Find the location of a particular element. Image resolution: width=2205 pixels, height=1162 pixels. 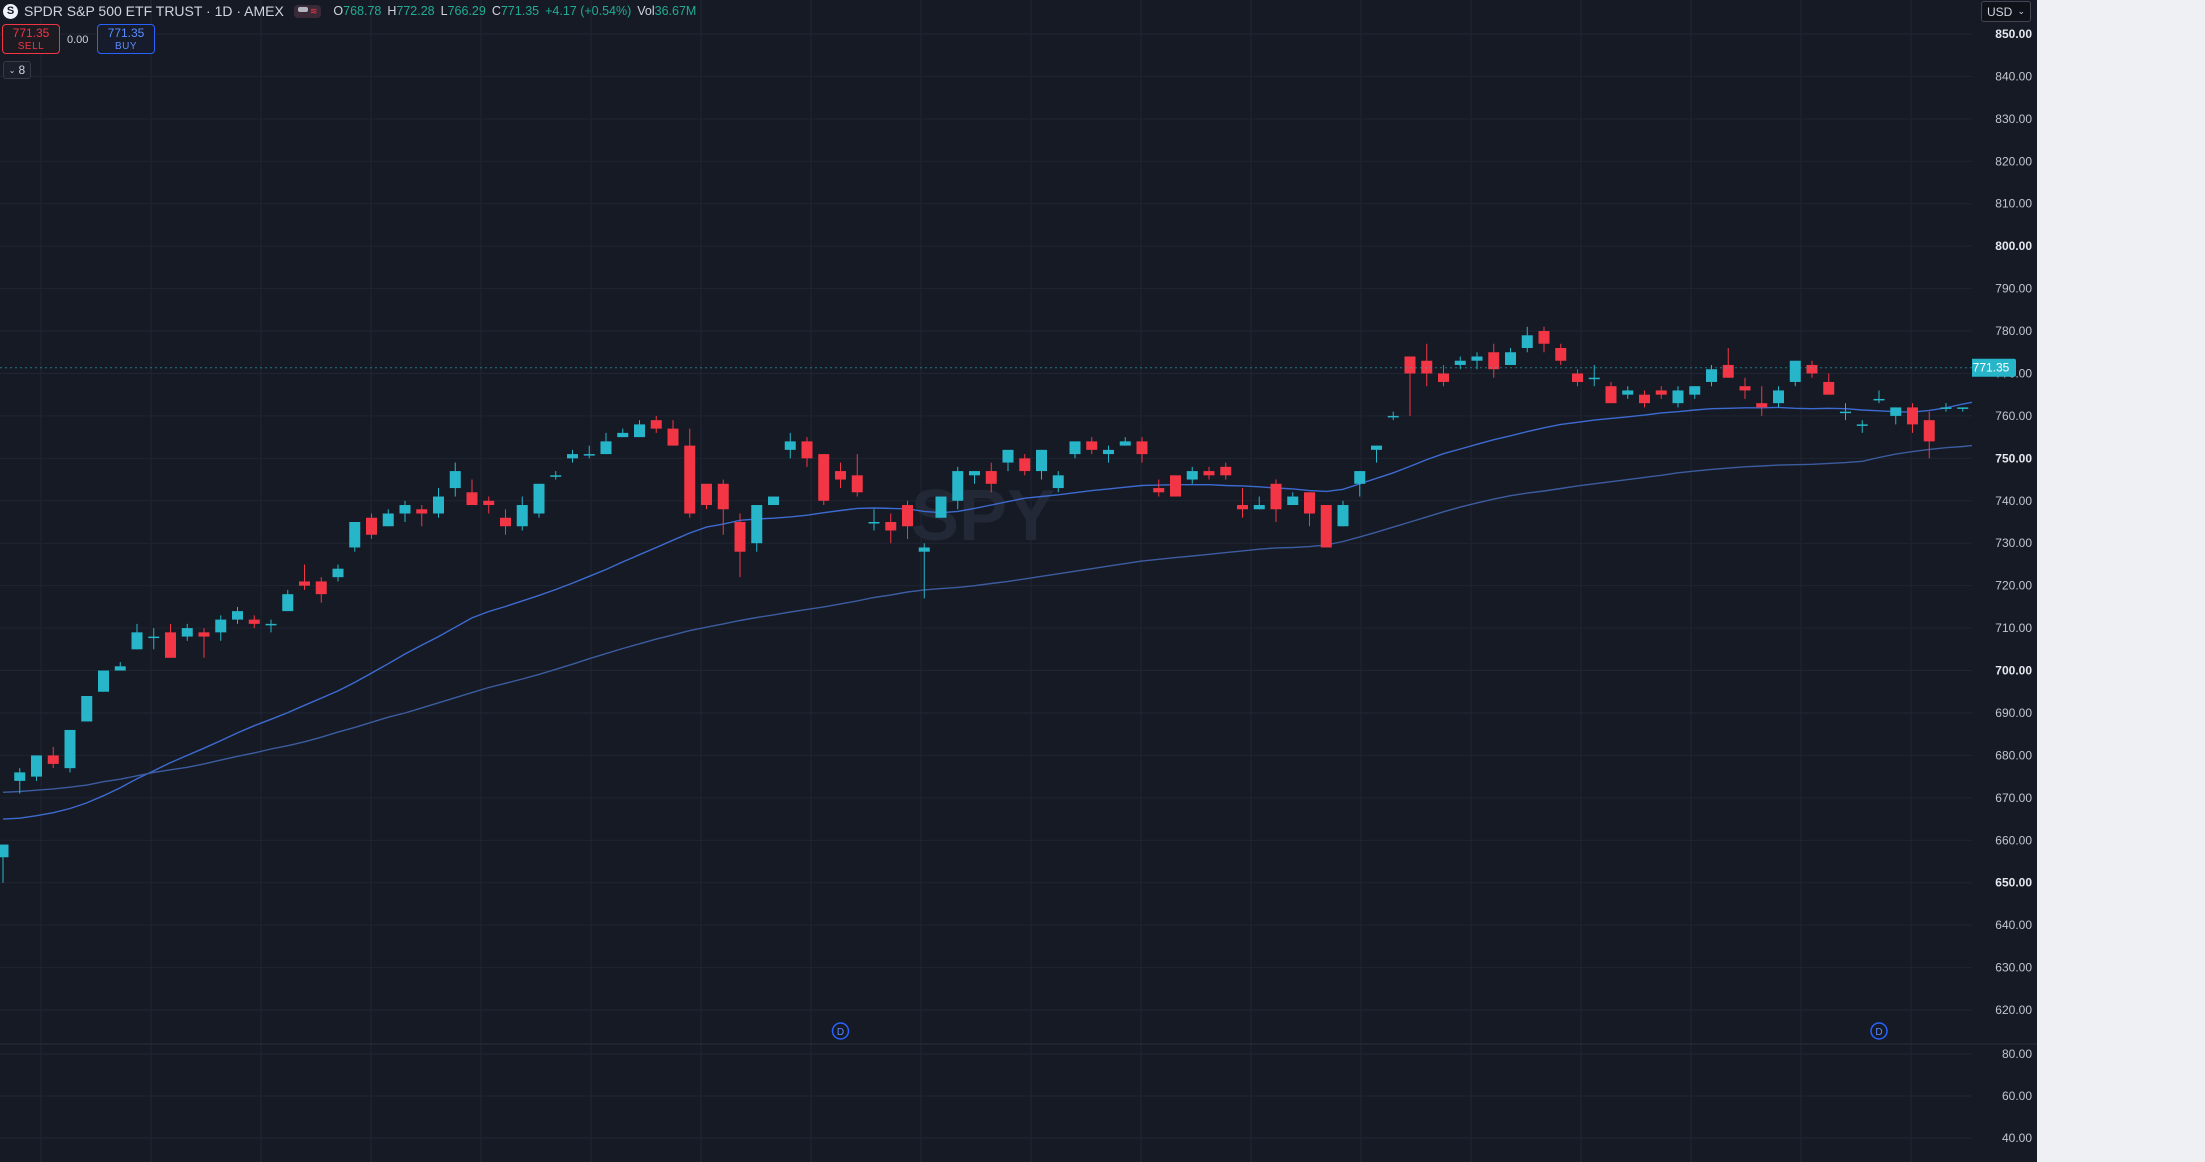

price-tick-label: 680.00 is located at coordinates (2013, 755).